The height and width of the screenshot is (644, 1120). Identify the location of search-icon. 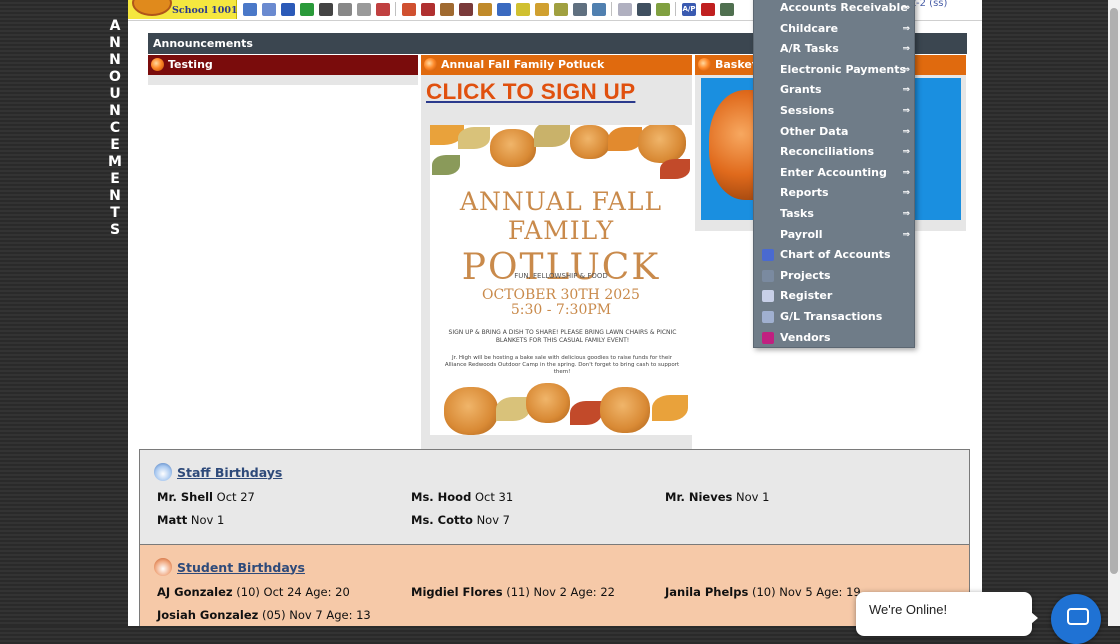
(250, 9).